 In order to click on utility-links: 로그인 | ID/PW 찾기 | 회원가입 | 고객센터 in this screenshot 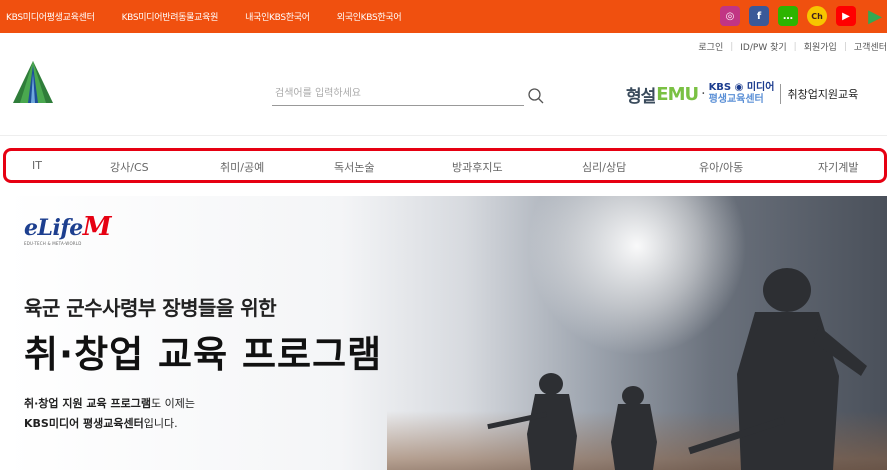, I will do `click(792, 47)`.